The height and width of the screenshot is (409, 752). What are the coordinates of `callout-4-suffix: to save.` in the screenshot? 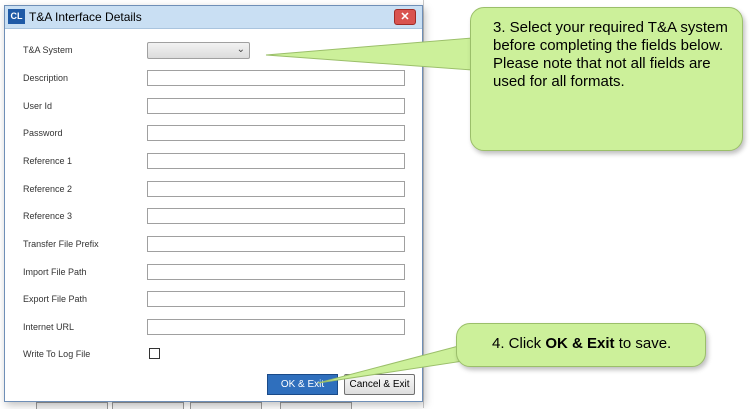 It's located at (643, 343).